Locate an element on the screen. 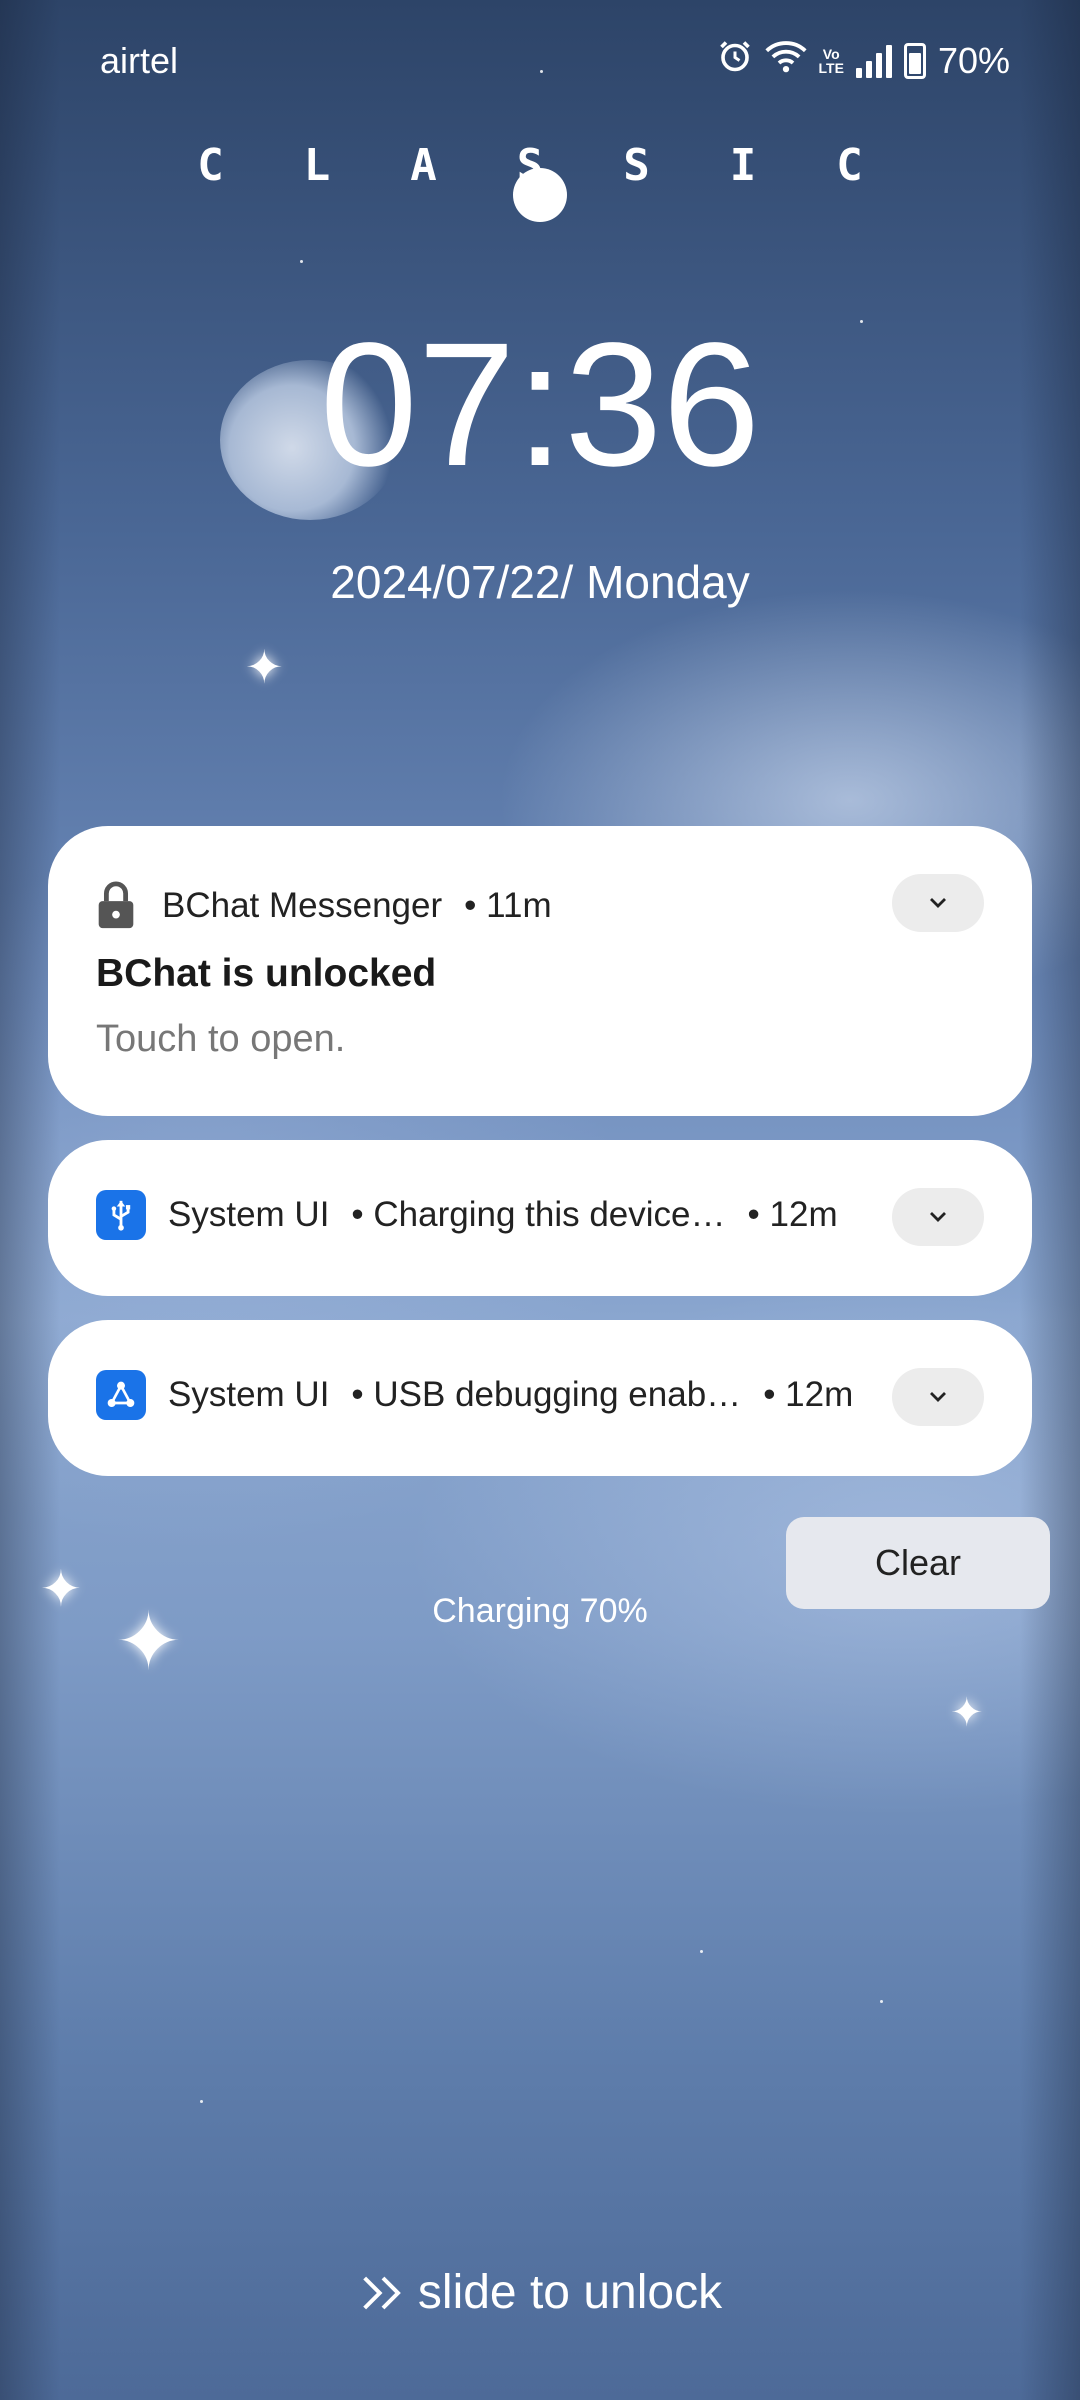 Image resolution: width=1080 pixels, height=2400 pixels. battery-charging-icon is located at coordinates (914, 60).